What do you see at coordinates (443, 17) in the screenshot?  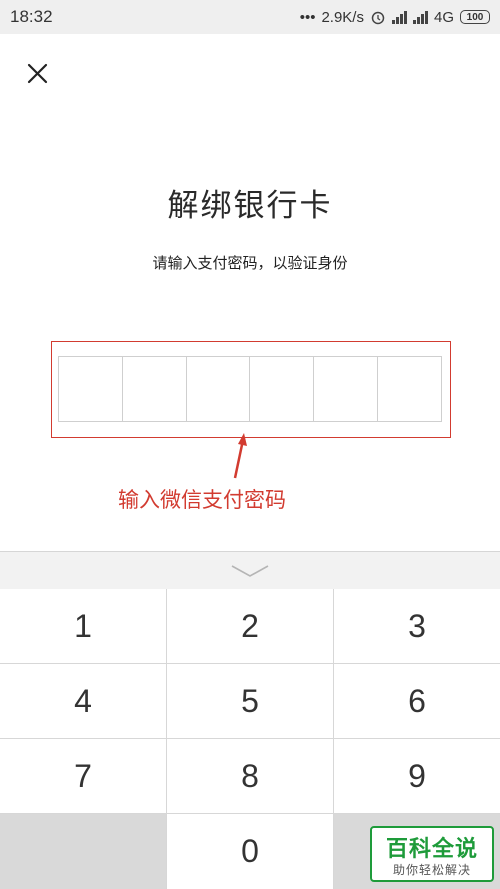 I see `network-type: 4G` at bounding box center [443, 17].